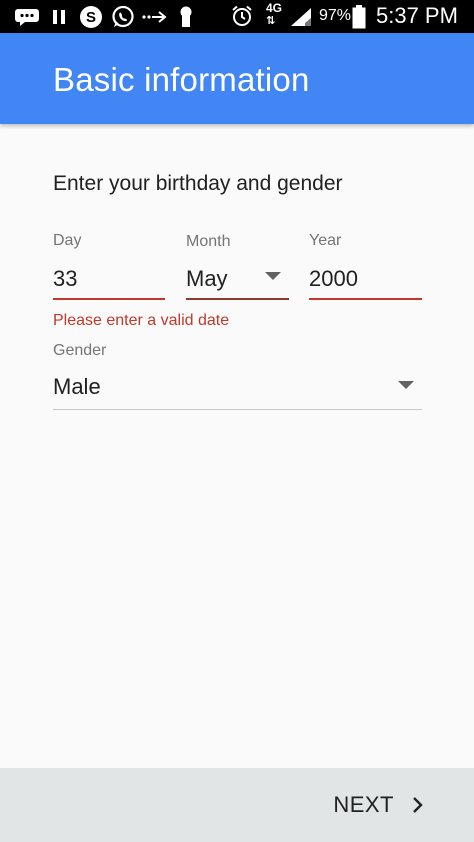 This screenshot has width=474, height=842. I want to click on svg-text: S, so click(91, 17).